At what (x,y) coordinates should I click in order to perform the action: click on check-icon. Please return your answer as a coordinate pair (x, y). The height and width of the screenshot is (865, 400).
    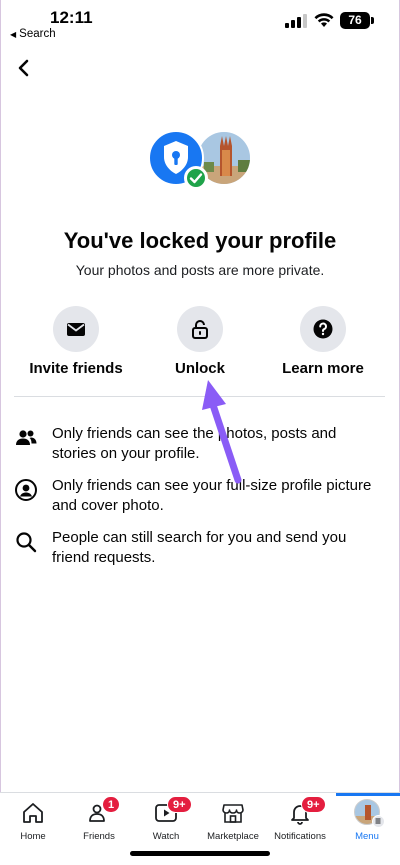
    Looking at the image, I should click on (196, 178).